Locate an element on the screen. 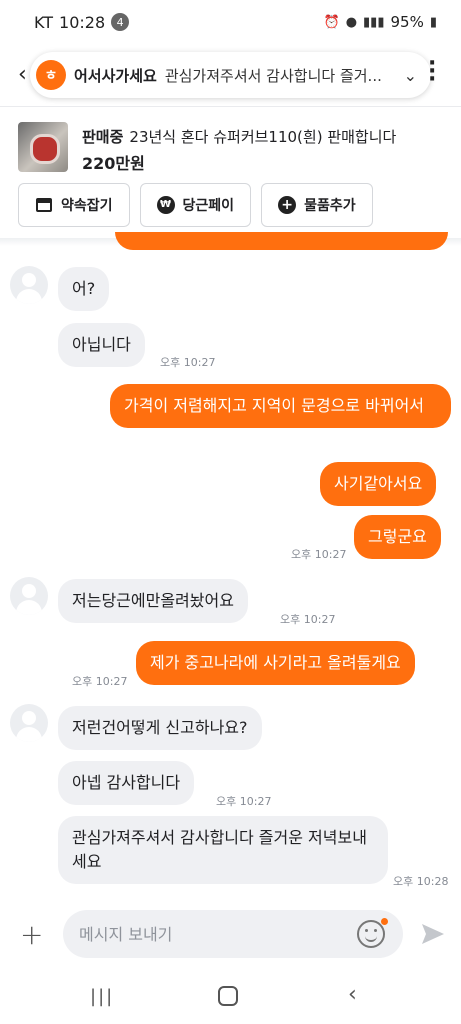  action-buttons: 약속잡기 ₩ 당근페이 + 물품추가 is located at coordinates (195, 205).